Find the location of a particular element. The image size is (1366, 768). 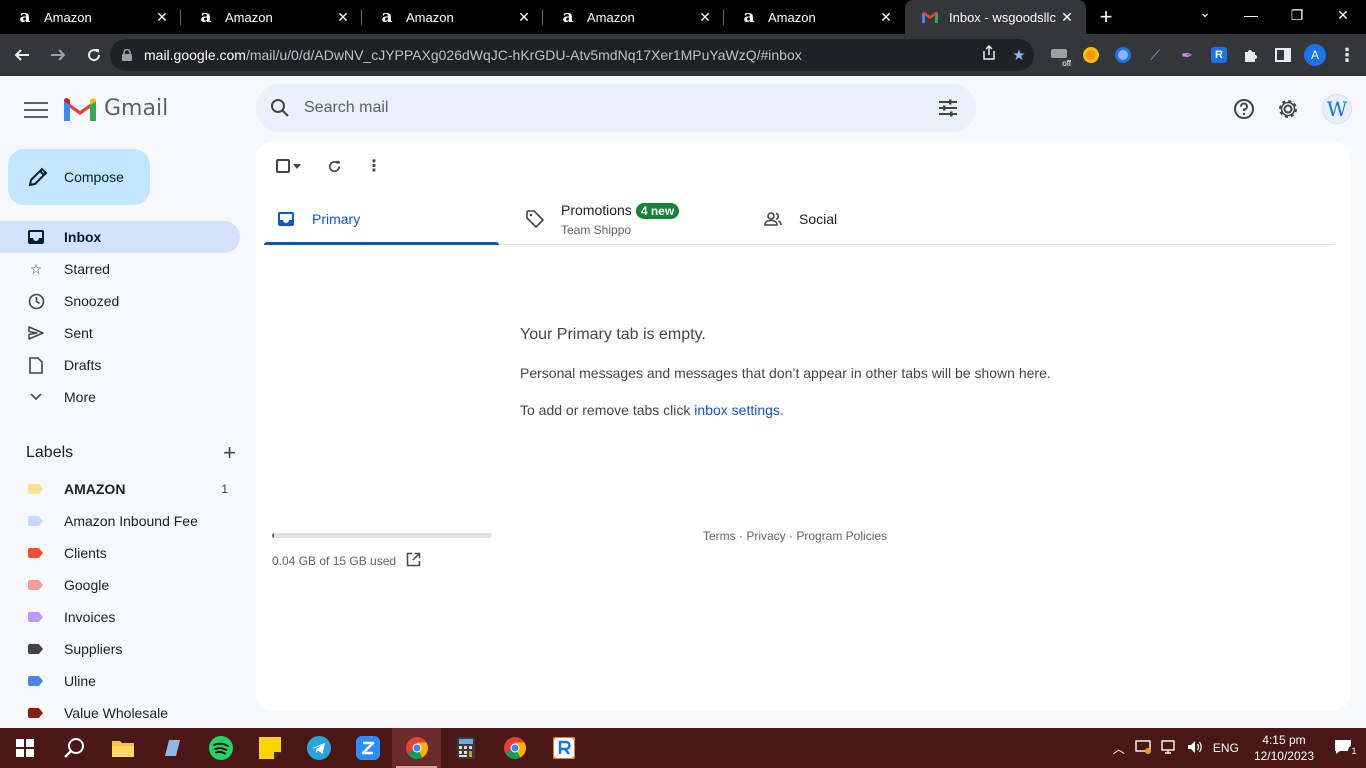

lock-icon is located at coordinates (129, 55).